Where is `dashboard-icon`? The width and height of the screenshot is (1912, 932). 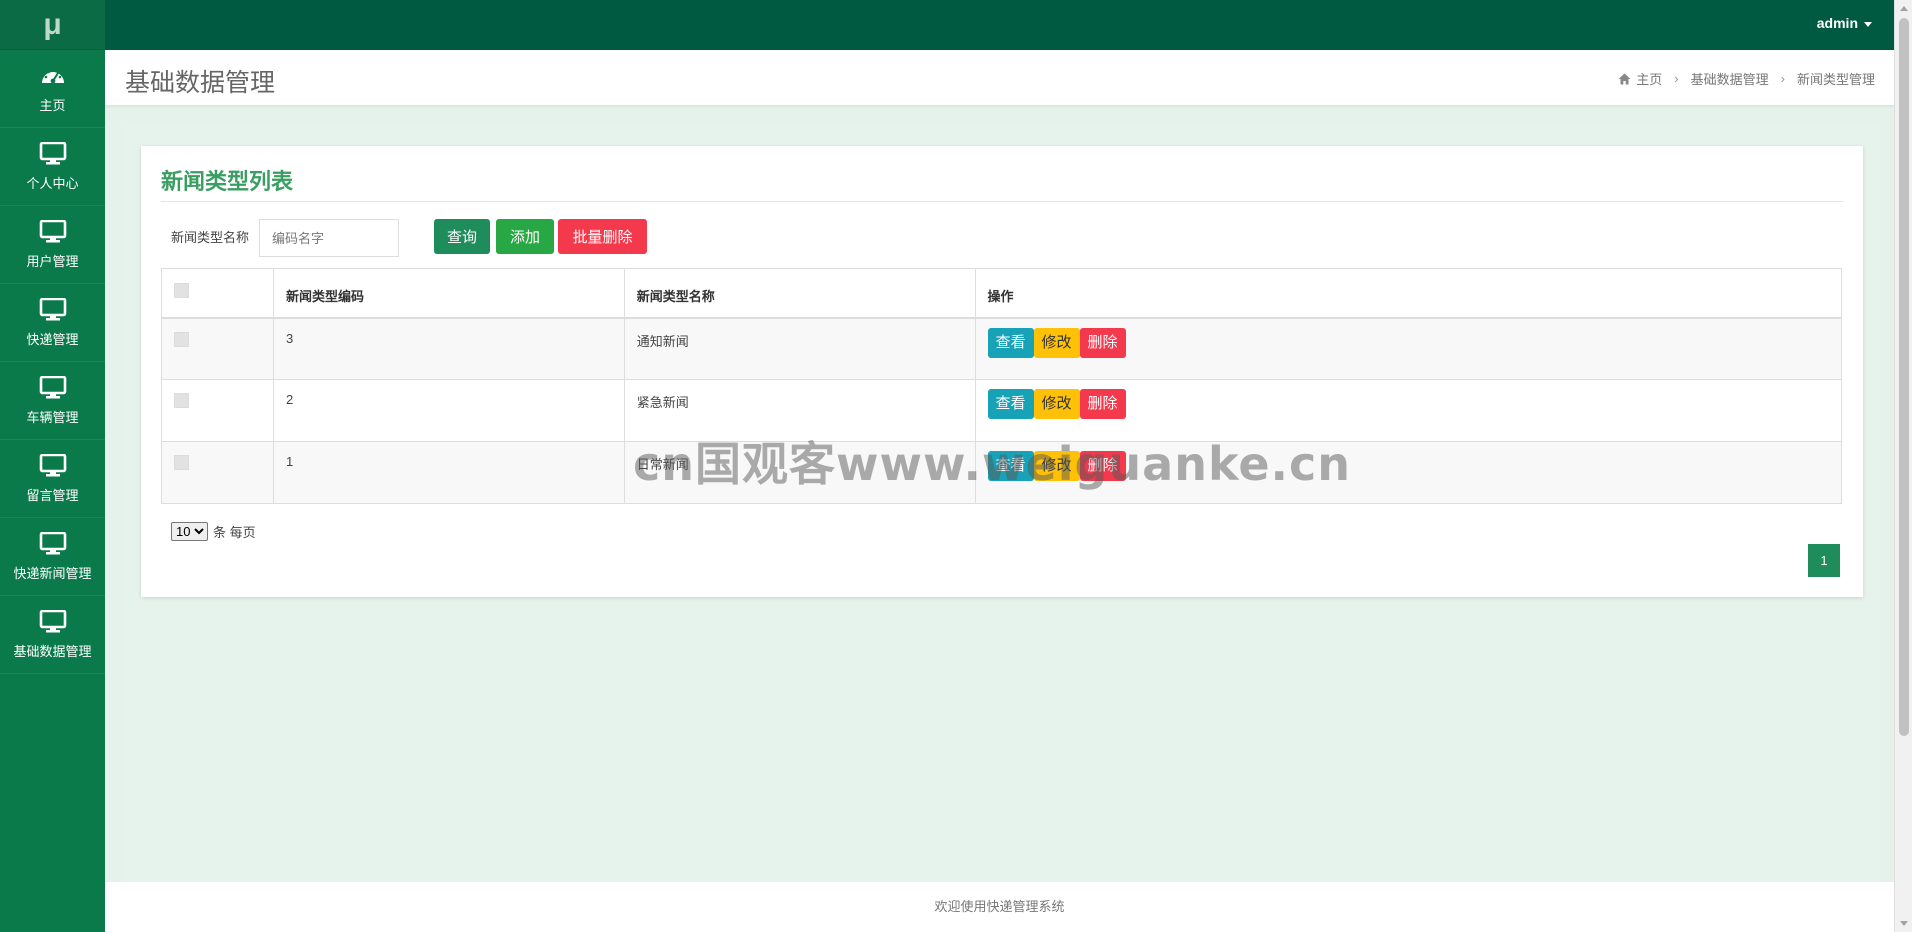 dashboard-icon is located at coordinates (52, 75).